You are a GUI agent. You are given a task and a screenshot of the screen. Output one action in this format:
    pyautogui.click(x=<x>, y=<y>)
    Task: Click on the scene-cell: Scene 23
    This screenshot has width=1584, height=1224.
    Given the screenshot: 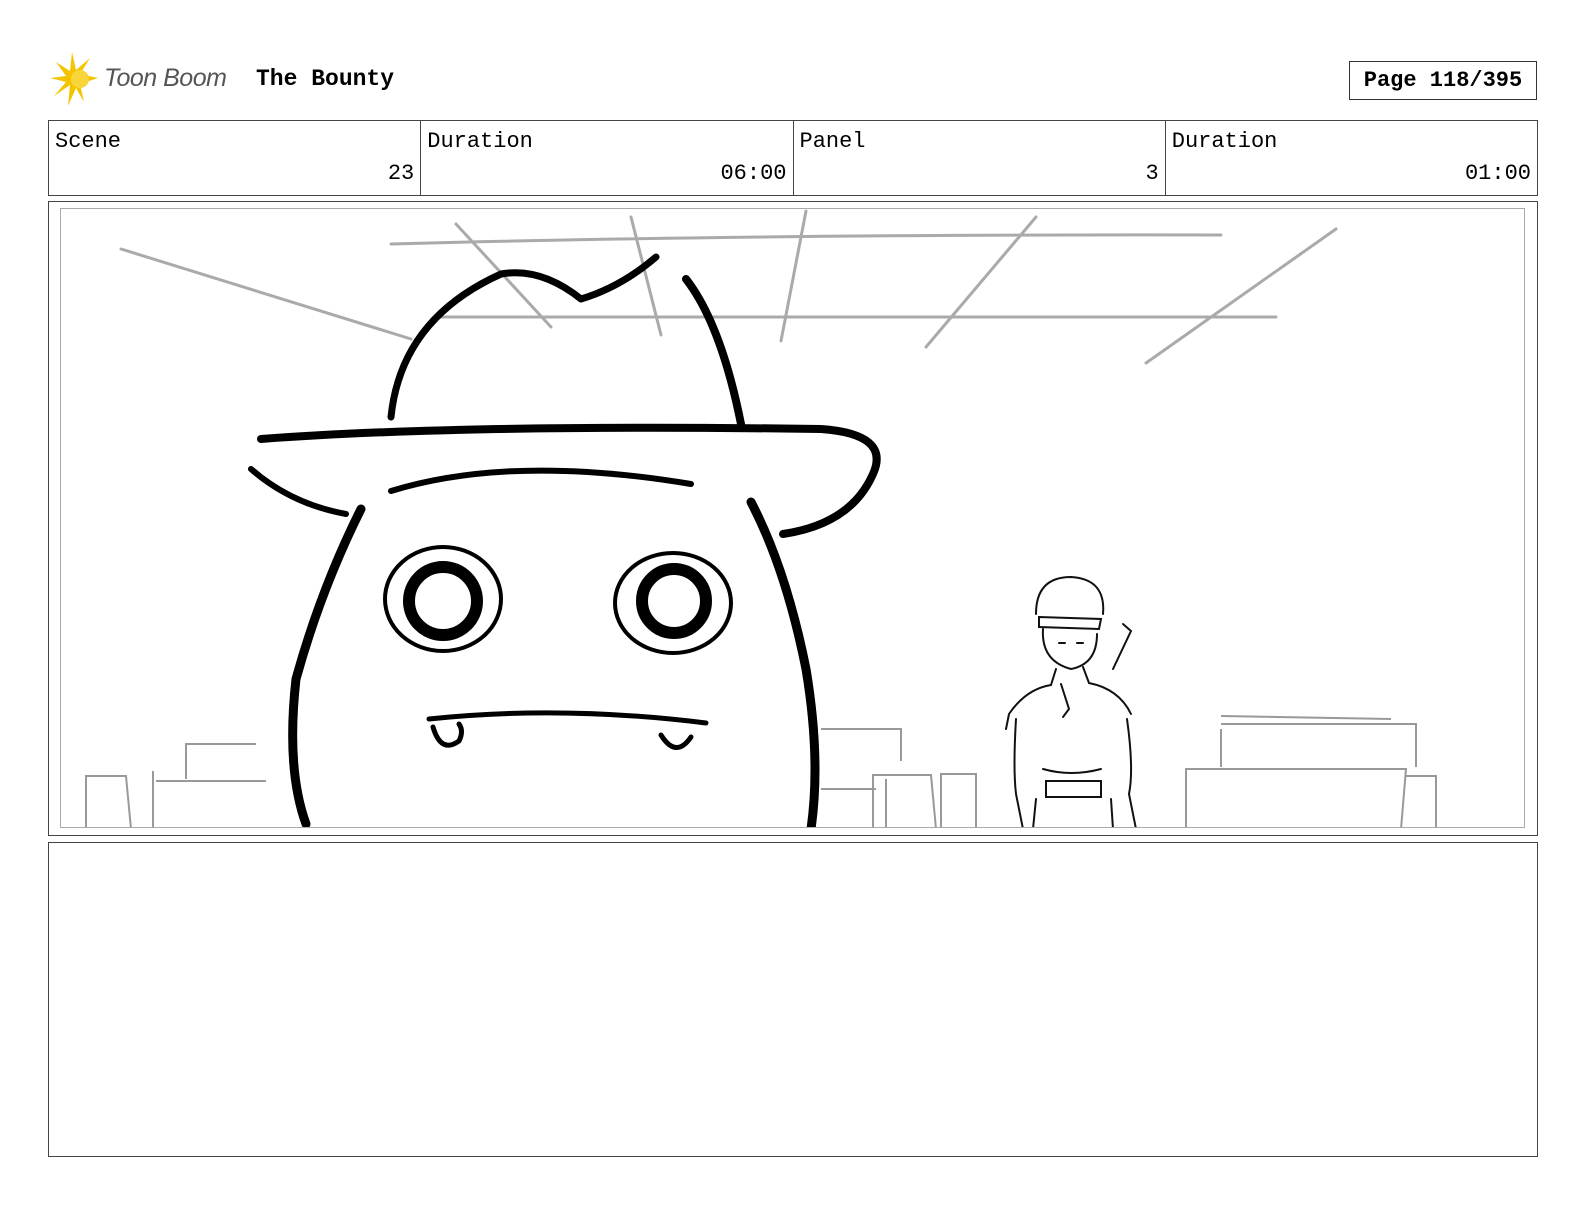 What is the action you would take?
    pyautogui.click(x=235, y=158)
    